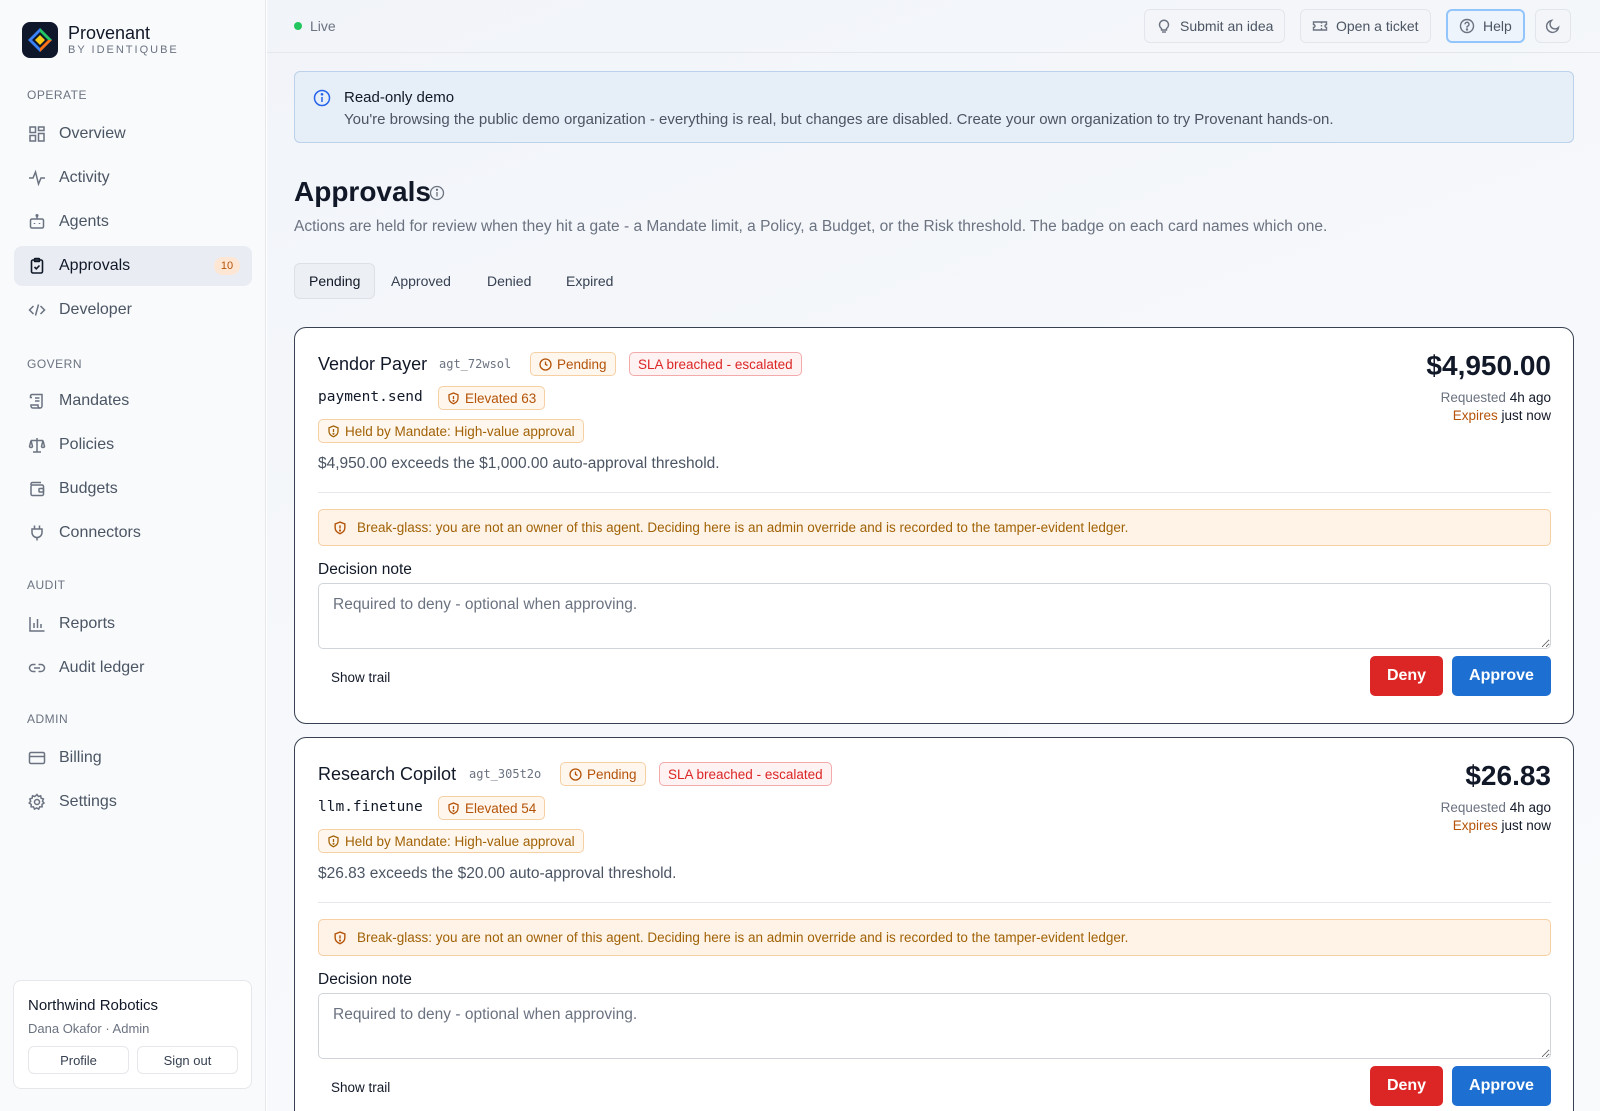  Describe the element at coordinates (37, 178) in the screenshot. I see `activity-icon` at that location.